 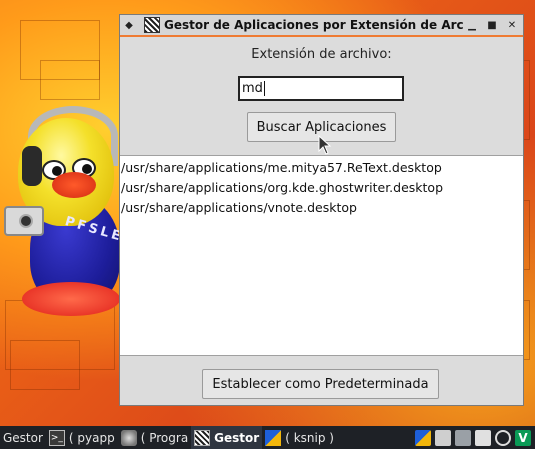 I want to click on tux-feet, so click(x=71, y=299).